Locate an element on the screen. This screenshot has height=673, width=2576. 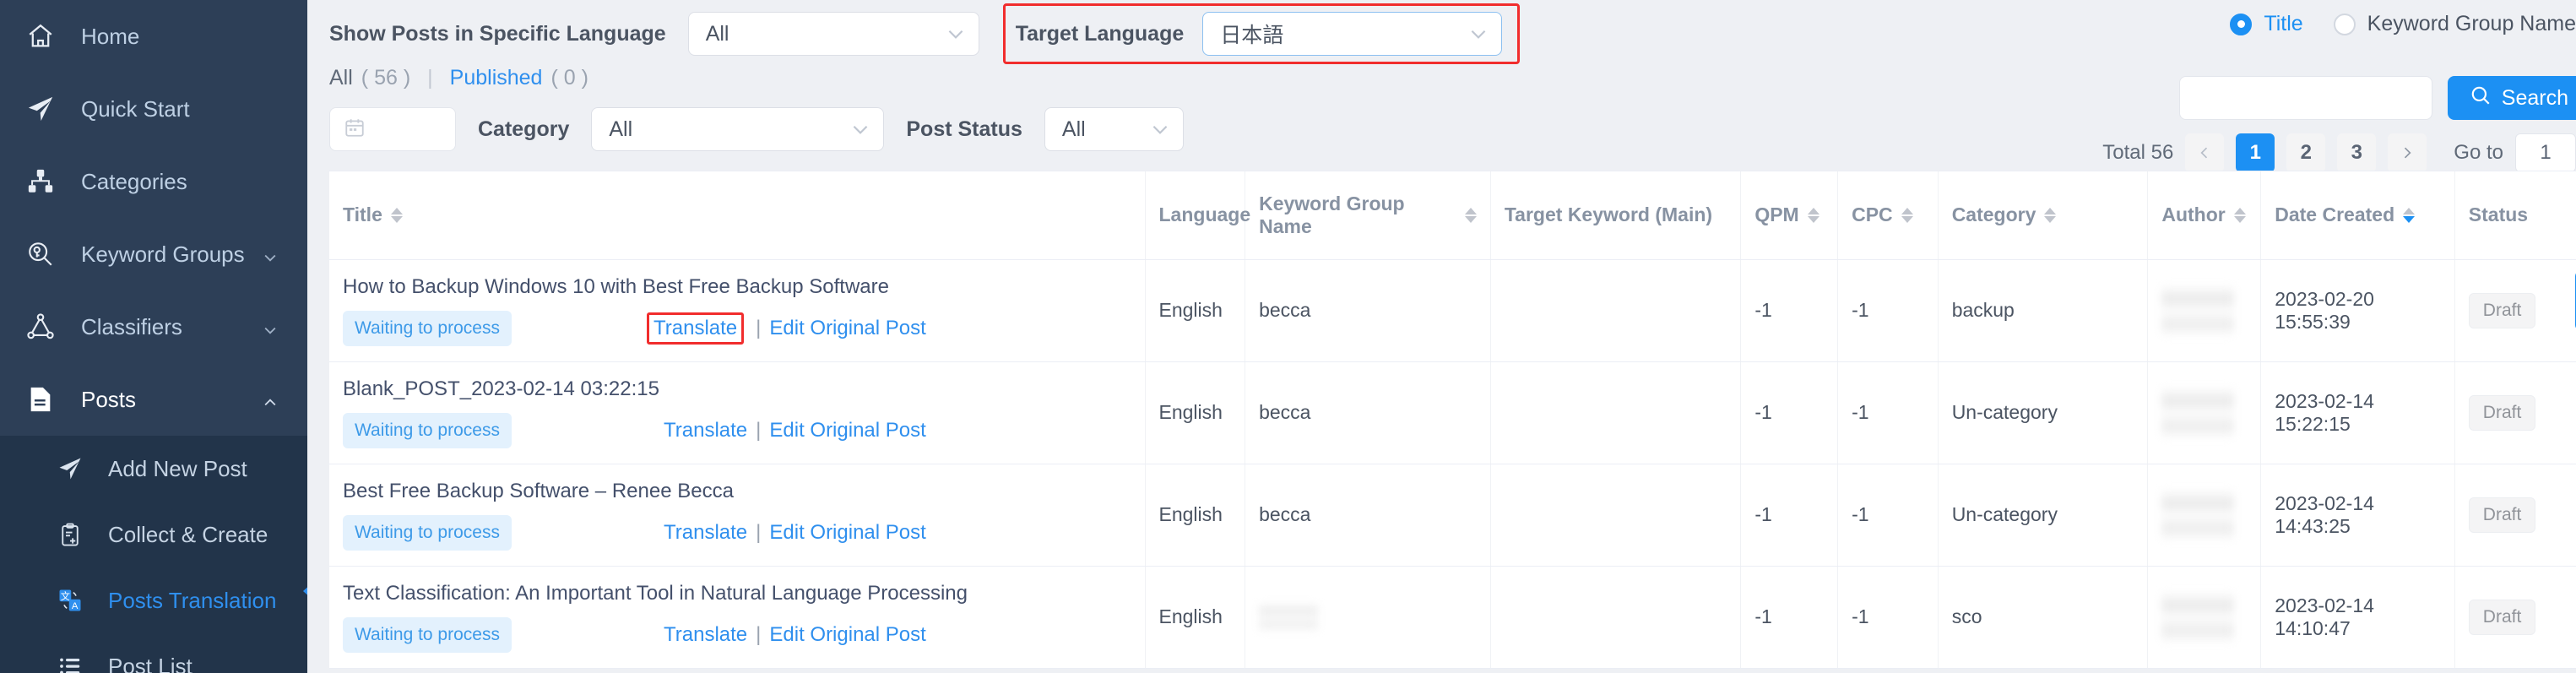
cell-category: Un-category is located at coordinates (2044, 515).